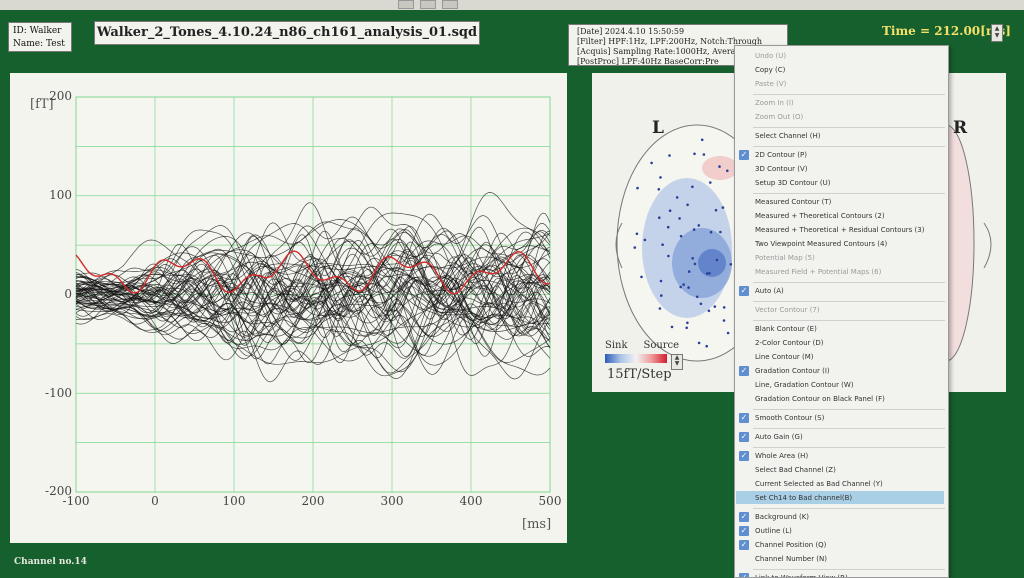 This screenshot has height=578, width=1024. What do you see at coordinates (58, 393) in the screenshot?
I see `y-tick-label: -100` at bounding box center [58, 393].